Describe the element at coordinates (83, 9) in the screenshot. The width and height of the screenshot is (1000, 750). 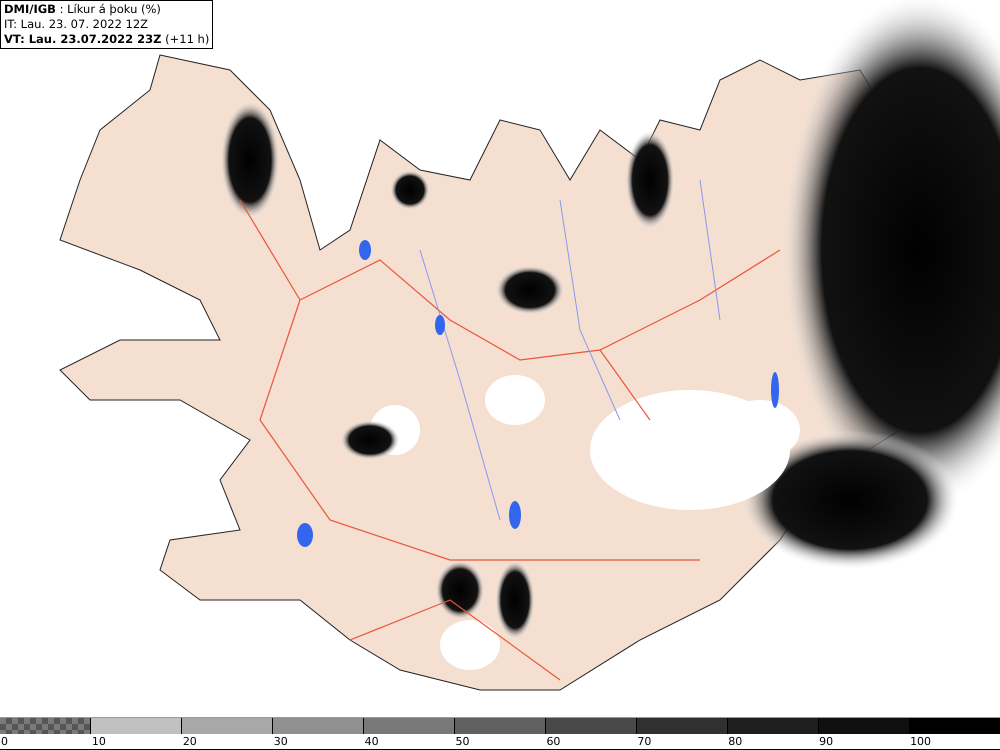
I see `info-line: DMI/IGB : Líkur á þoku (%)` at that location.